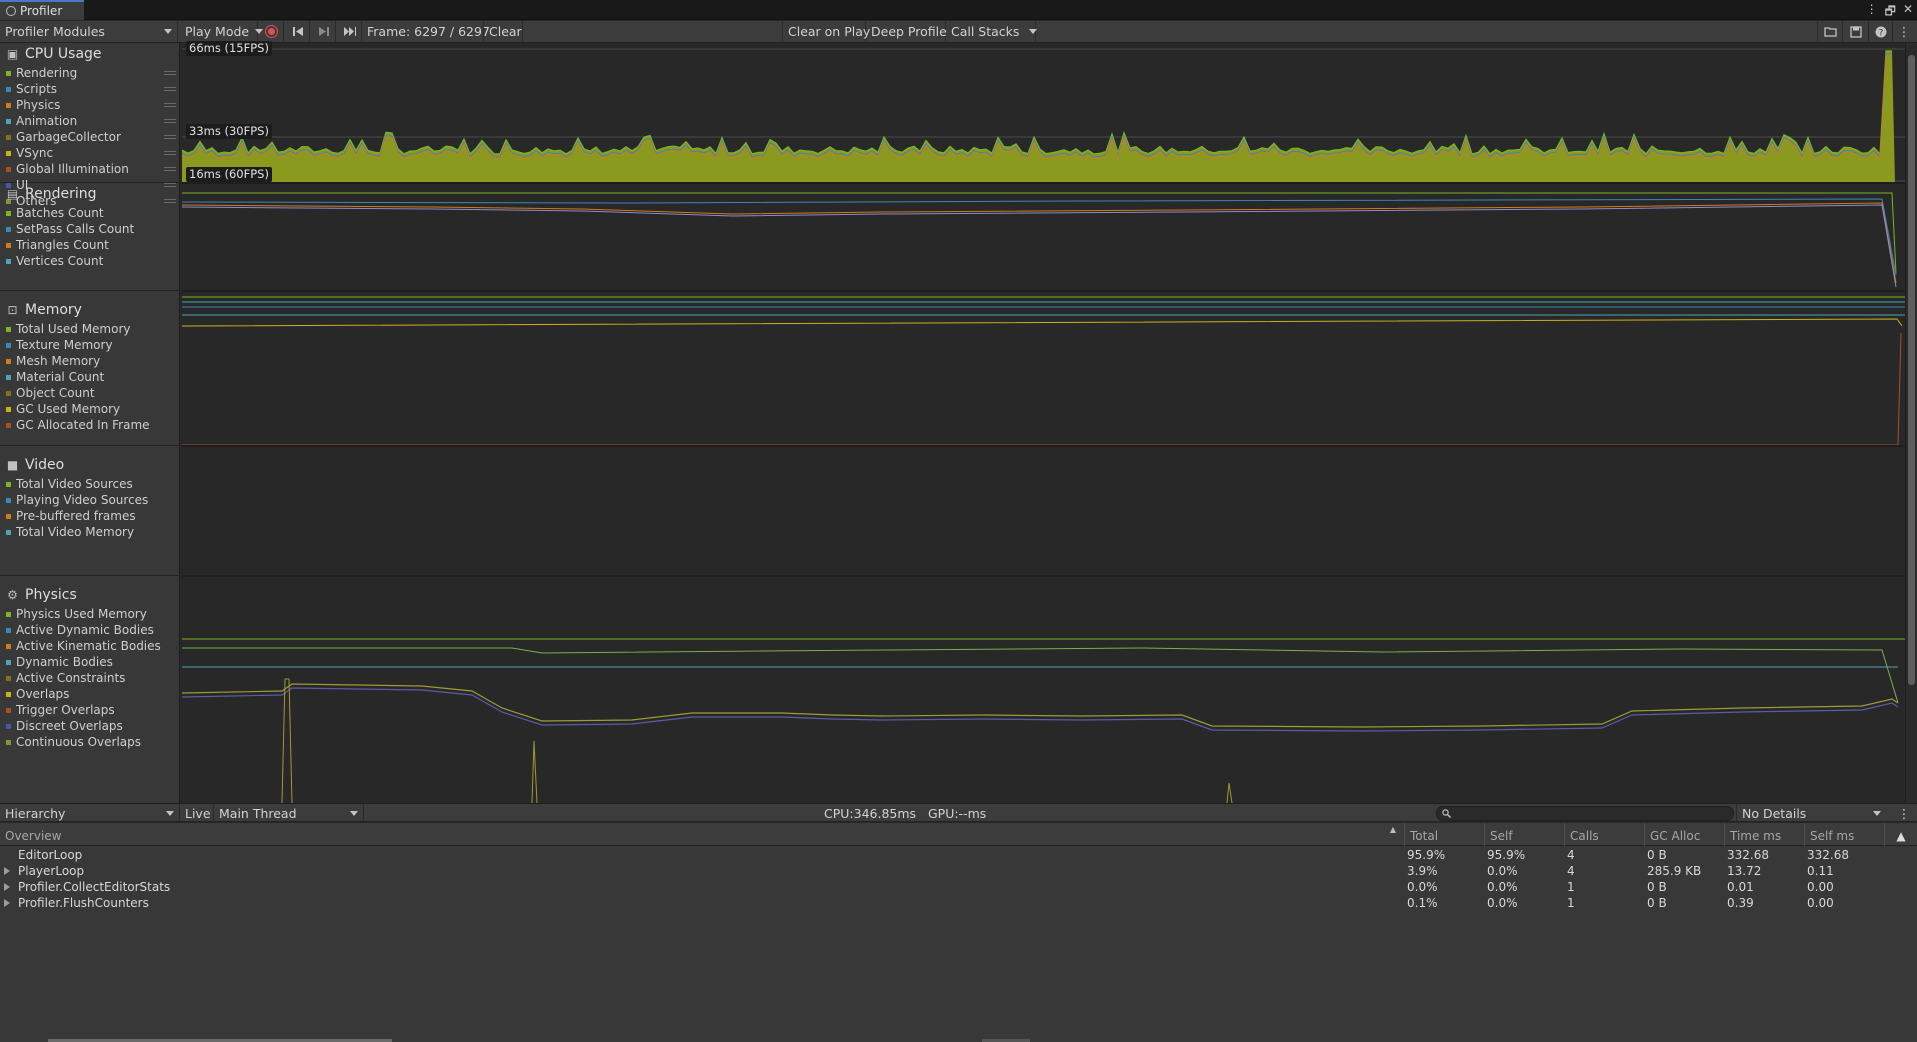 This screenshot has width=1917, height=1042. I want to click on cpu-usage-chart, so click(1043, 115).